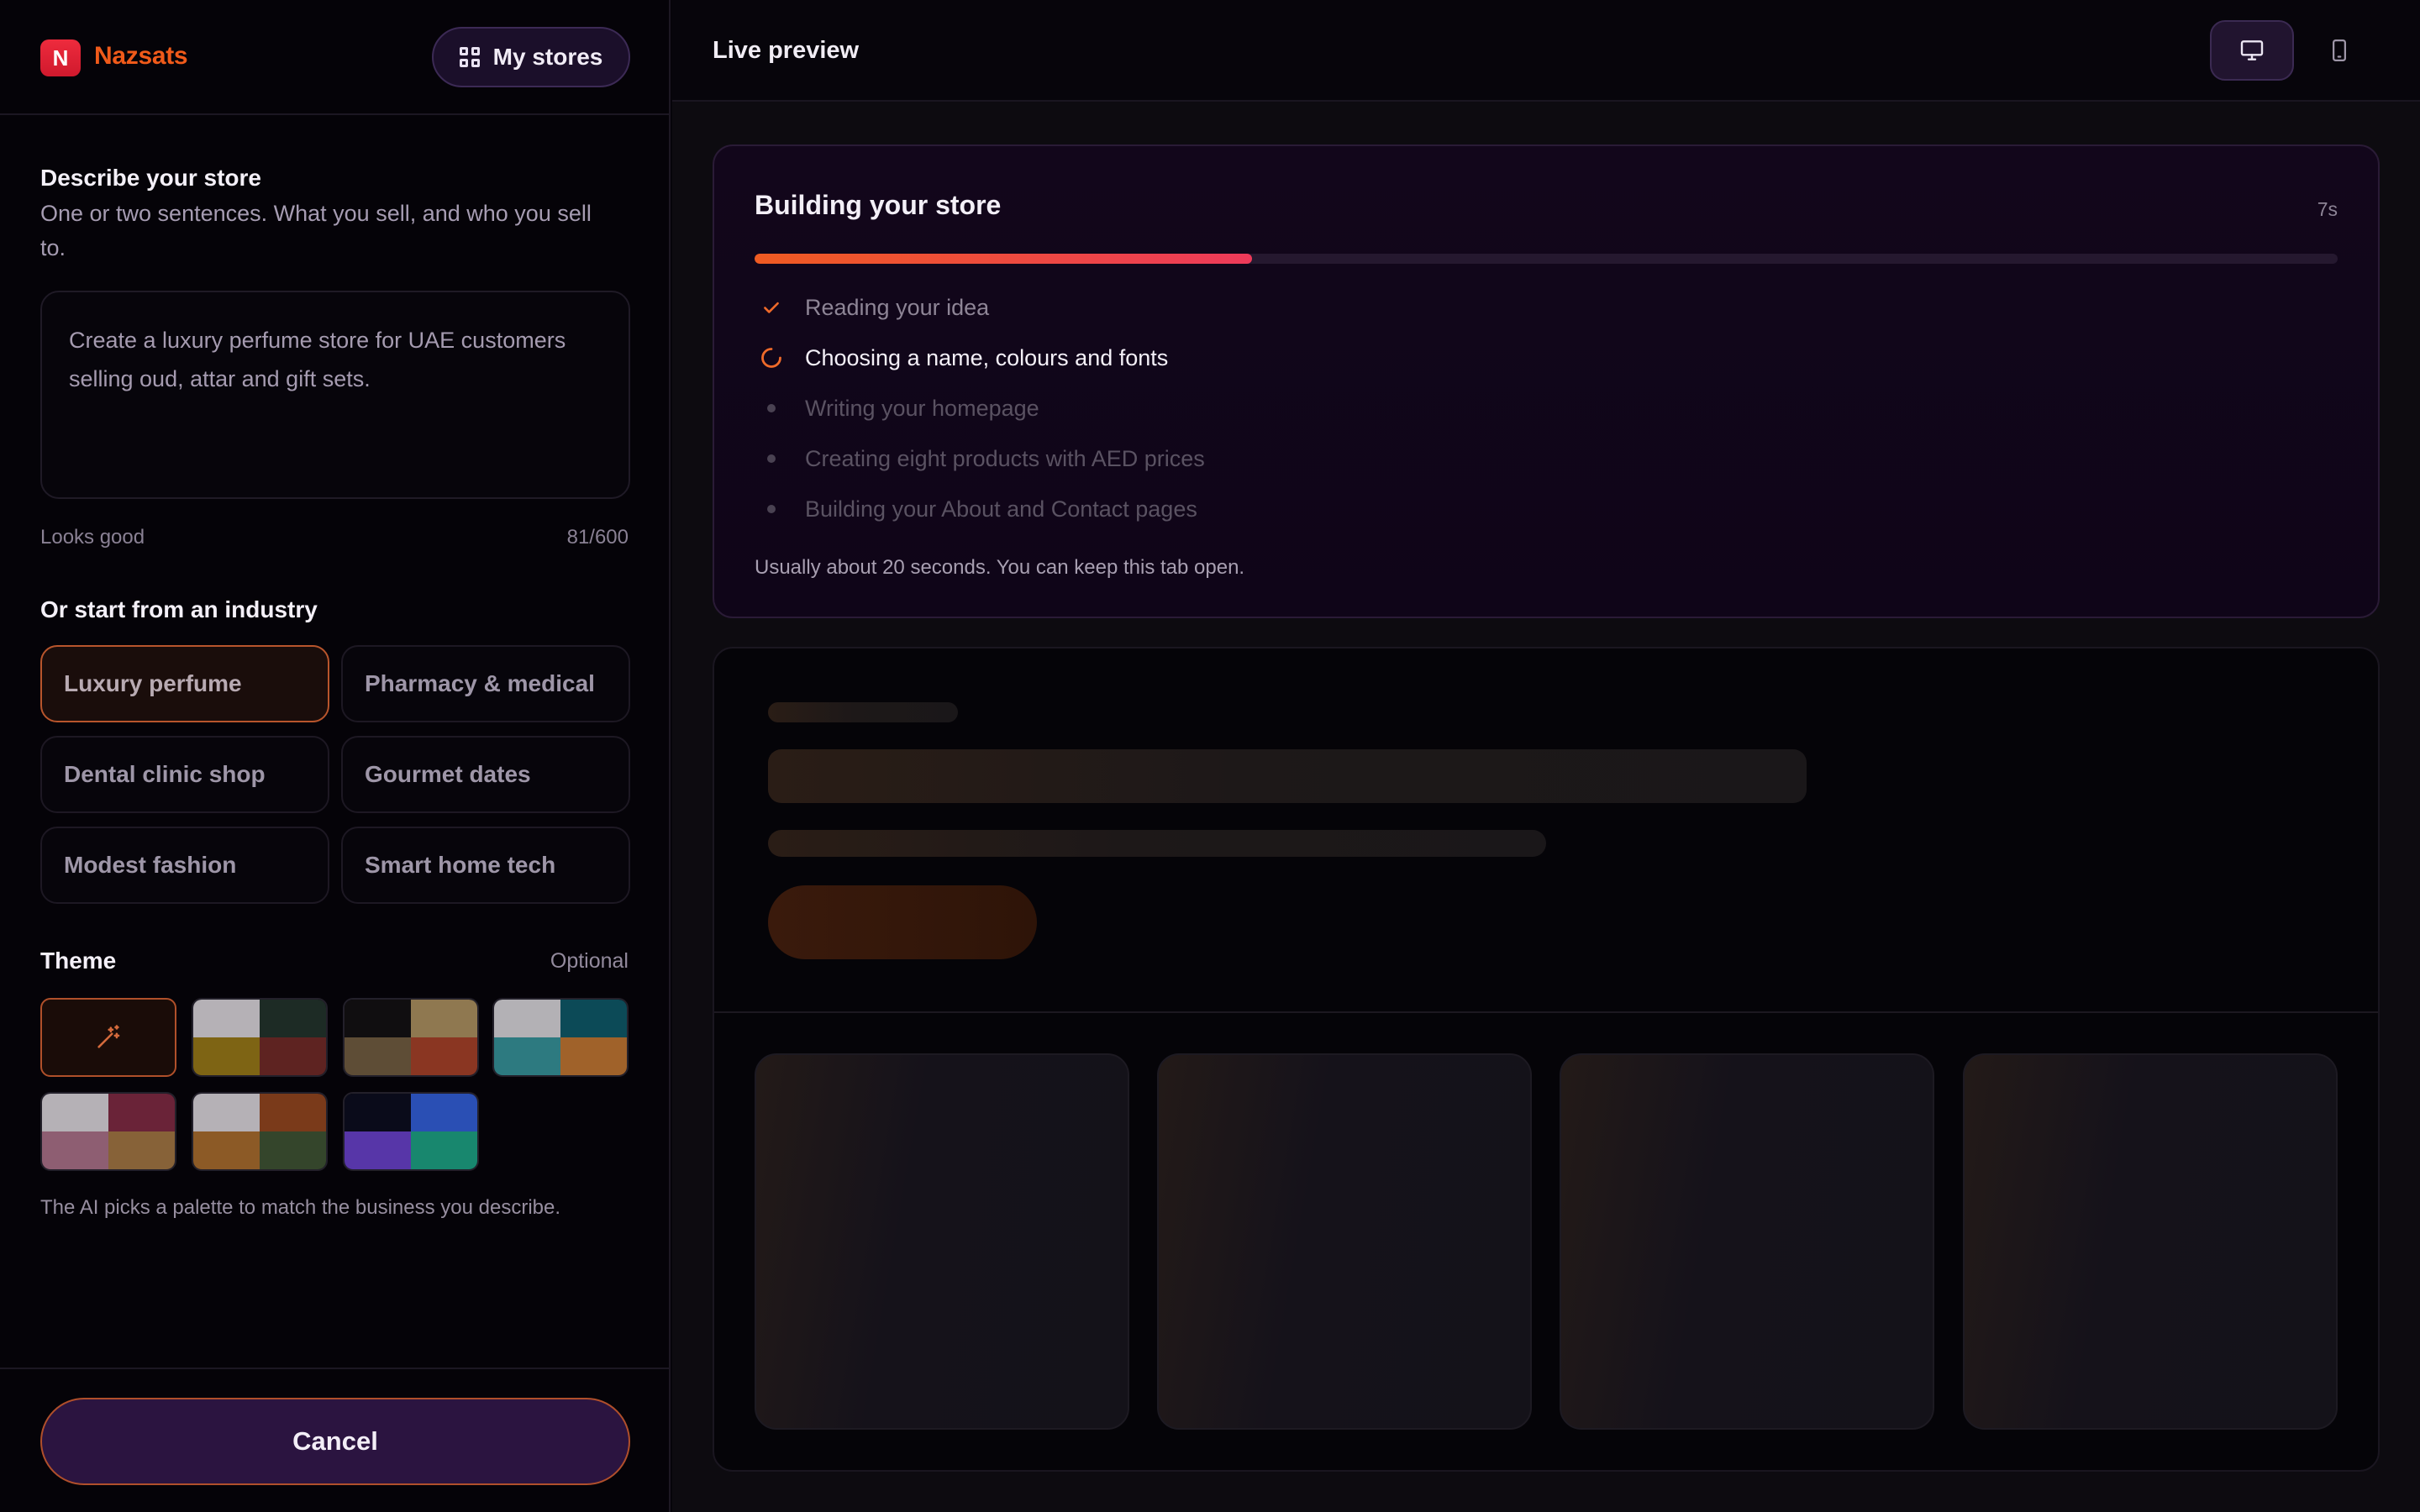 The width and height of the screenshot is (2420, 1512). I want to click on industry-chip-gourmet-dates: Gourmet dates, so click(485, 774).